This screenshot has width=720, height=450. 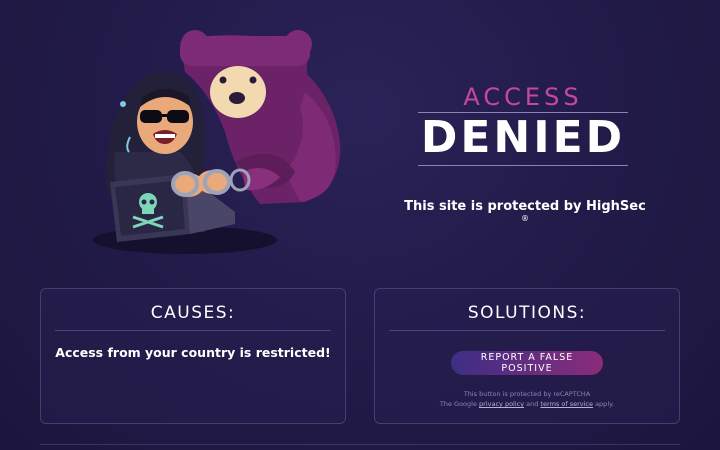 What do you see at coordinates (525, 206) in the screenshot?
I see `protected-label: This site is protected by HighSec` at bounding box center [525, 206].